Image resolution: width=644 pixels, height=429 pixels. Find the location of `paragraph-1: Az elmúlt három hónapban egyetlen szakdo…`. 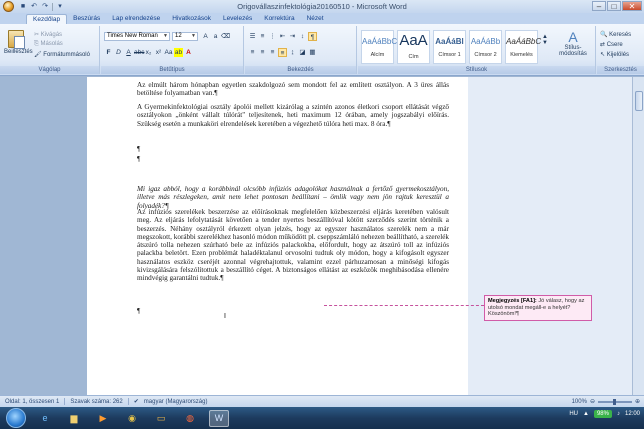

paragraph-1: Az elmúlt három hónapban egyetlen szakdo… is located at coordinates (293, 89).